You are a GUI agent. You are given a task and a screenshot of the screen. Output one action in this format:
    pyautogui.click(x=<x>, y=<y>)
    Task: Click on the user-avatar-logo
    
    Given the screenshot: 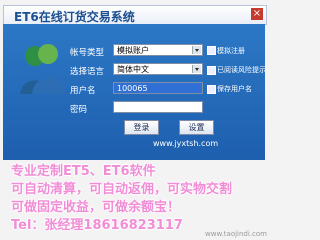 What is the action you would take?
    pyautogui.click(x=43, y=69)
    